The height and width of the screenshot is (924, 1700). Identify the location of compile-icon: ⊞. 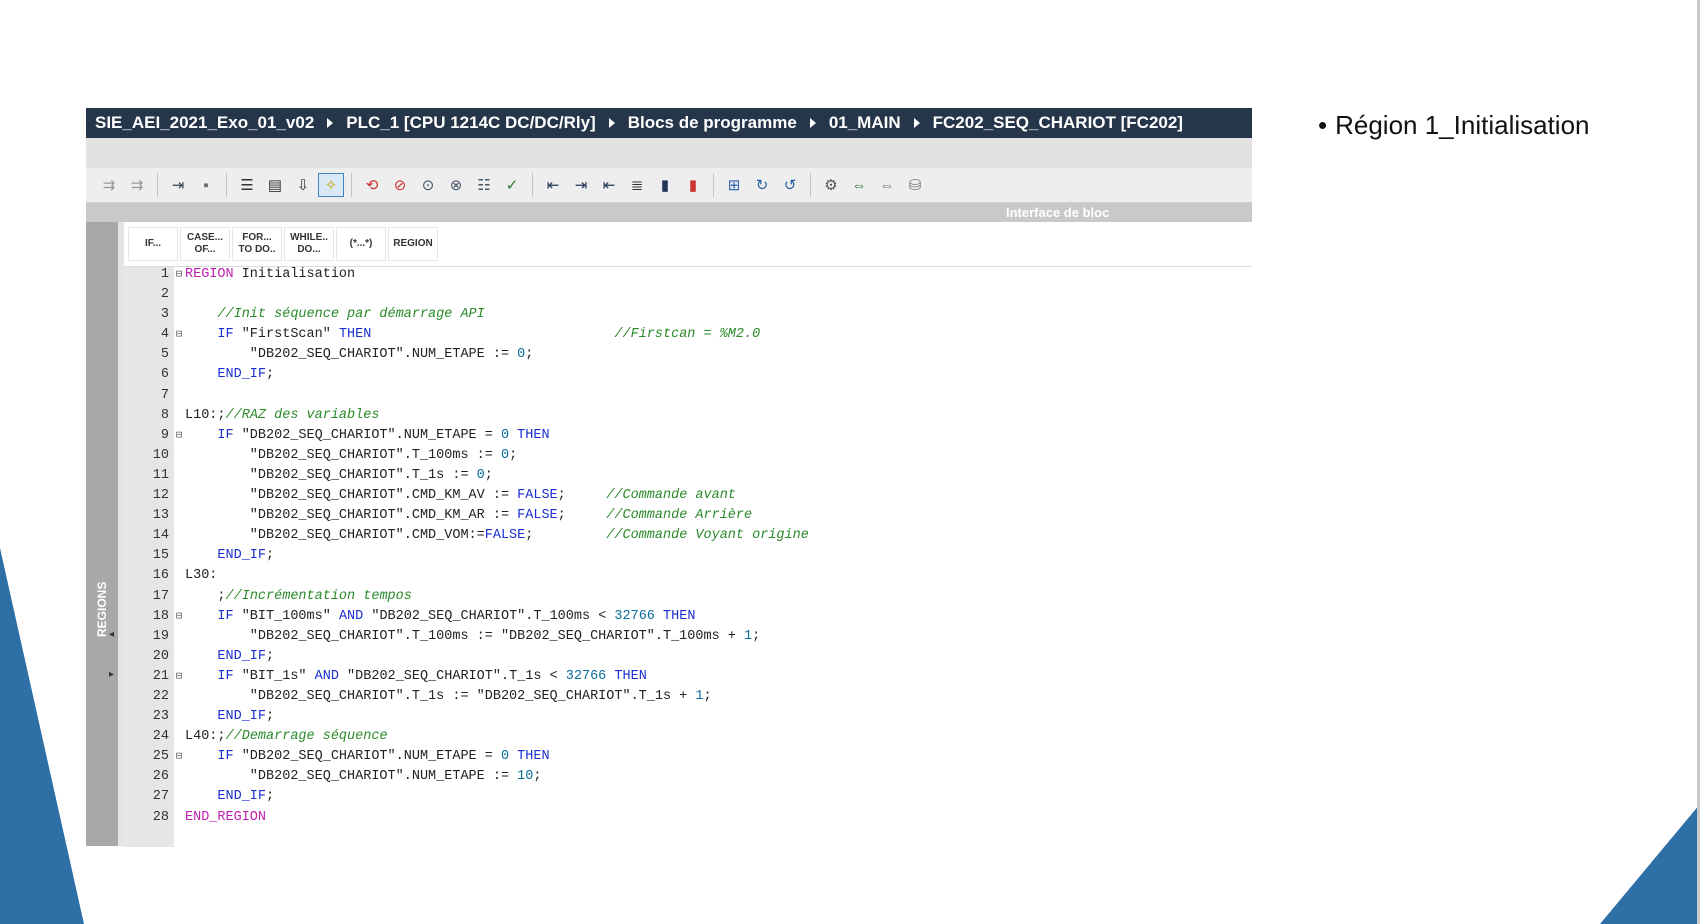
(734, 185).